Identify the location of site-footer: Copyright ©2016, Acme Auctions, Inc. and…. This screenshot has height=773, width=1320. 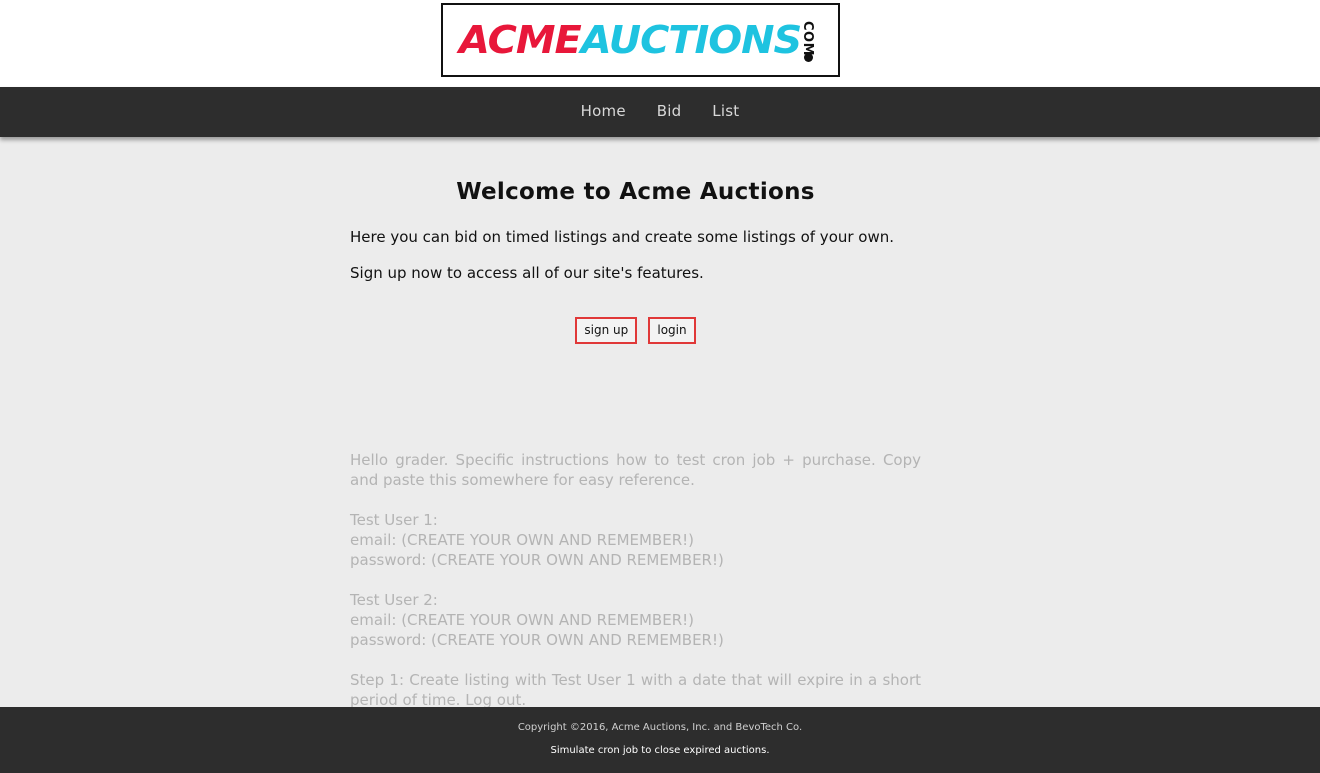
(660, 740).